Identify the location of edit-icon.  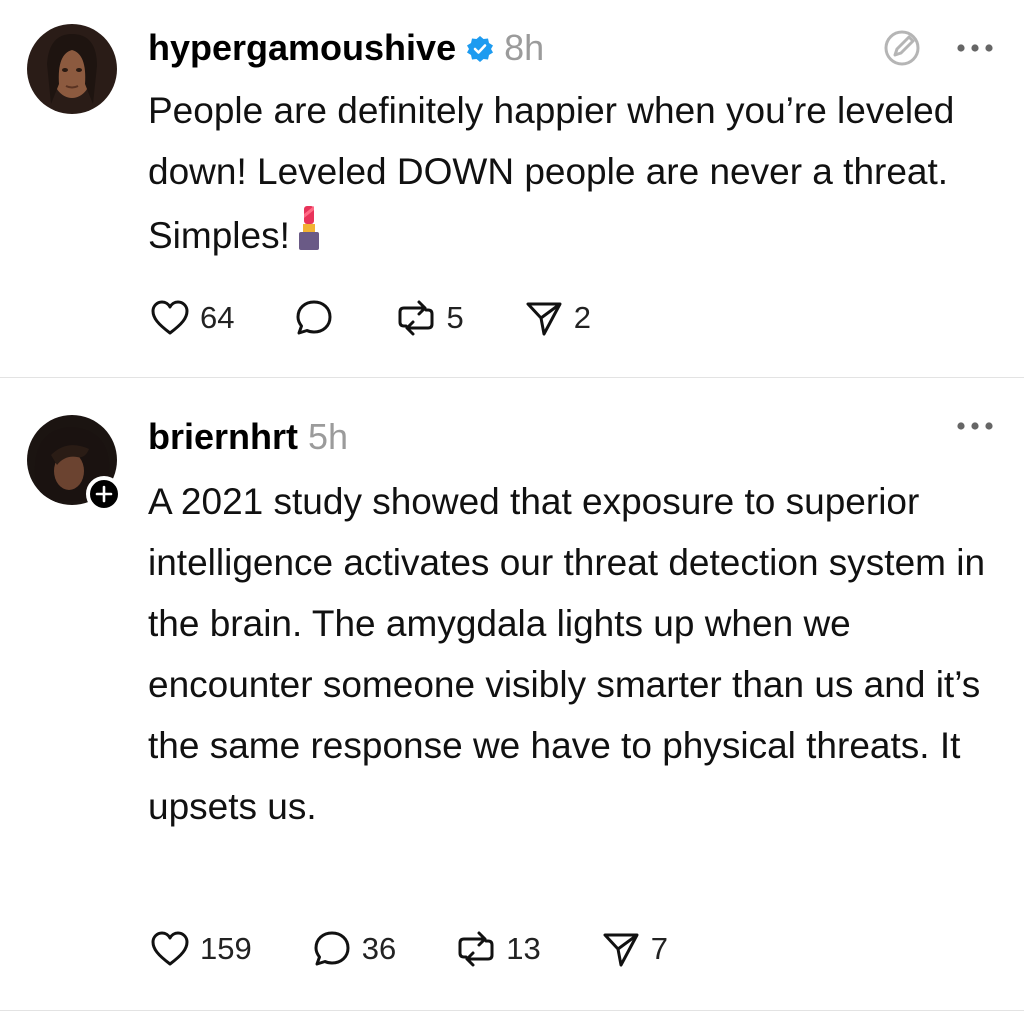
(902, 48).